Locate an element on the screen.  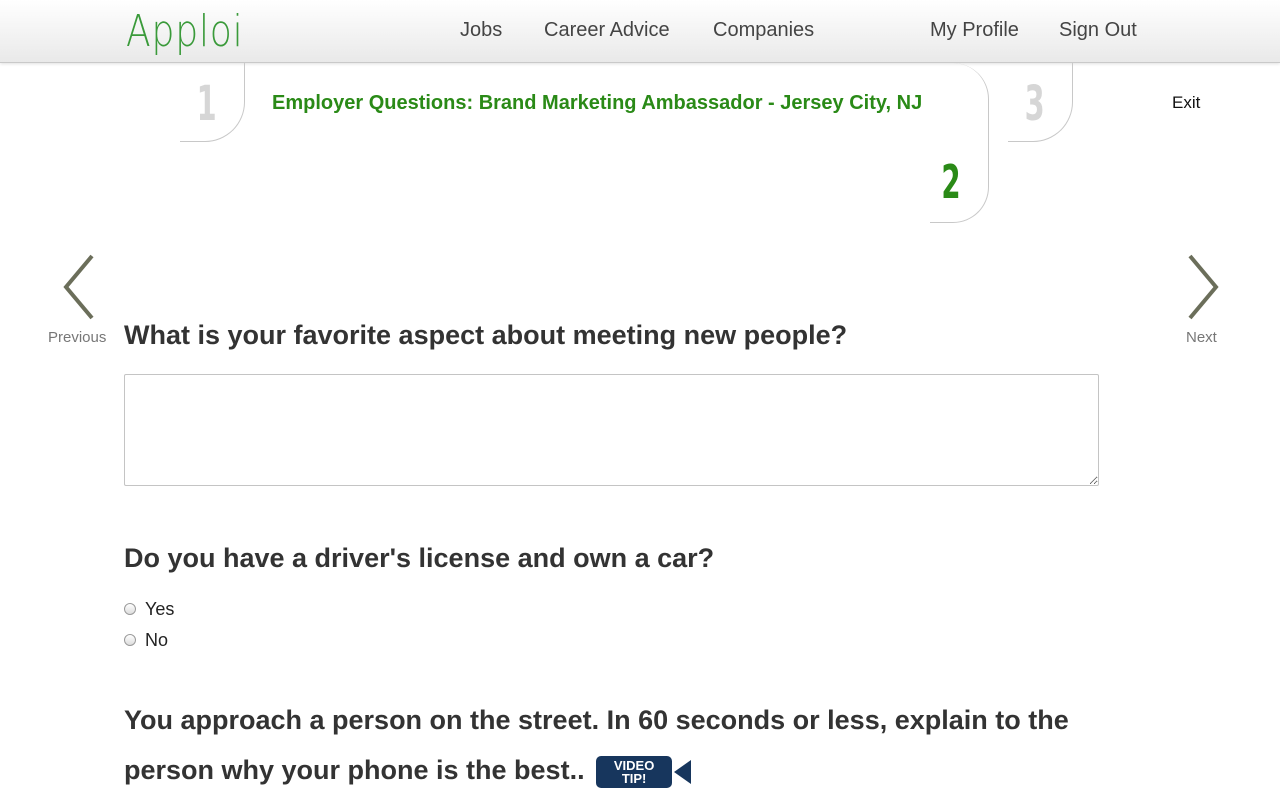
video-tip-badge: VIDEO TIP! is located at coordinates (634, 771).